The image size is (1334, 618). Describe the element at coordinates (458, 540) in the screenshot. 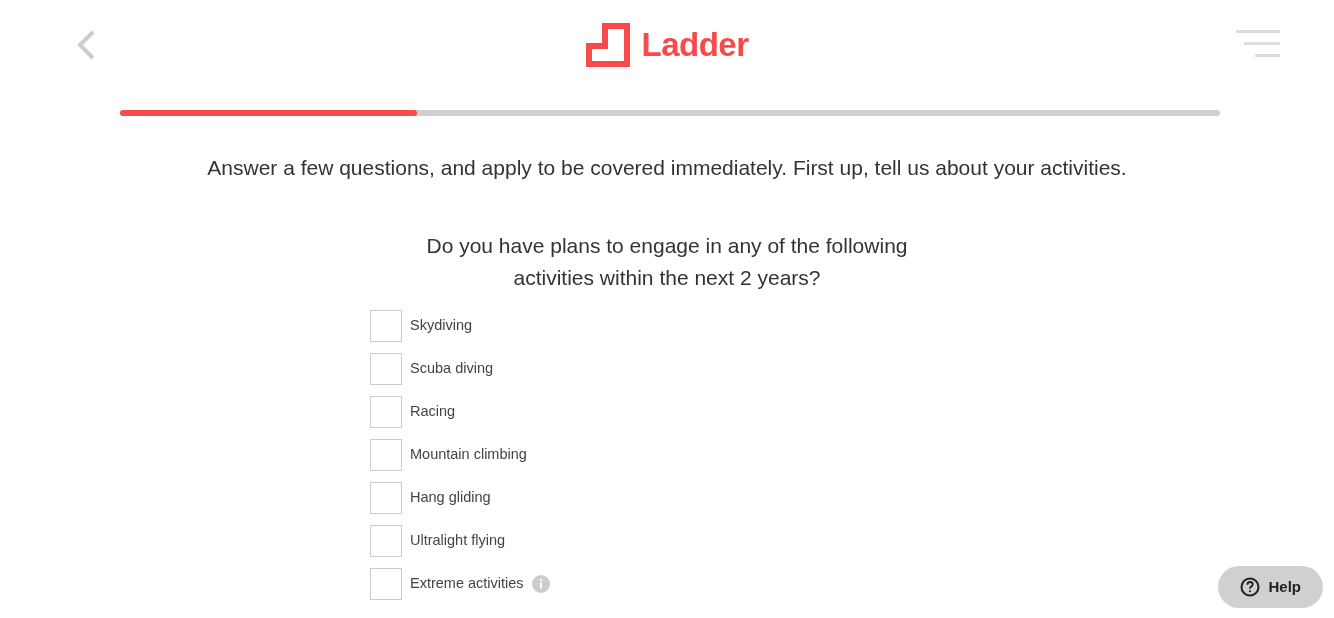

I see `option-label: Ultralight flying` at that location.